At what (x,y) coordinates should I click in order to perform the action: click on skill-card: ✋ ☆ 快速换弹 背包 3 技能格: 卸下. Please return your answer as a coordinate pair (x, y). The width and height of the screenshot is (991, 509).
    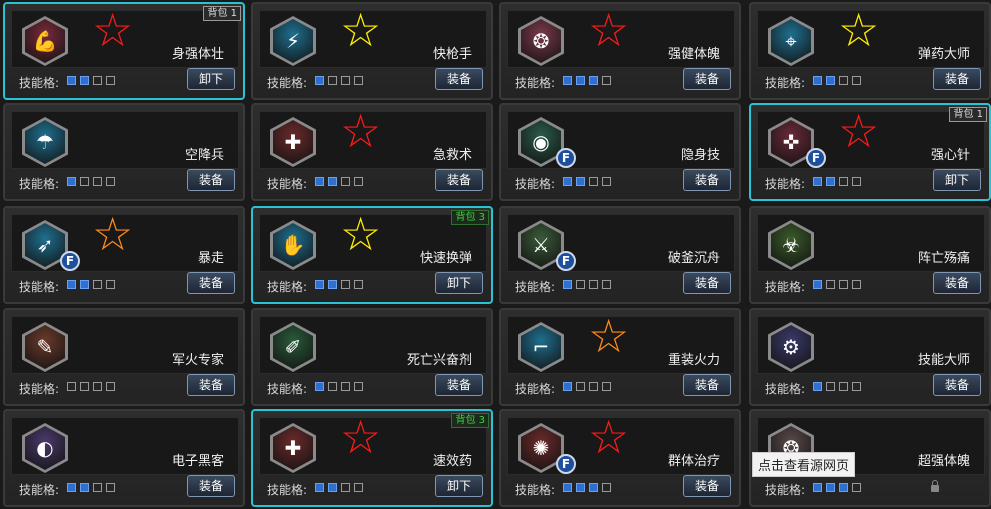
    Looking at the image, I should click on (372, 255).